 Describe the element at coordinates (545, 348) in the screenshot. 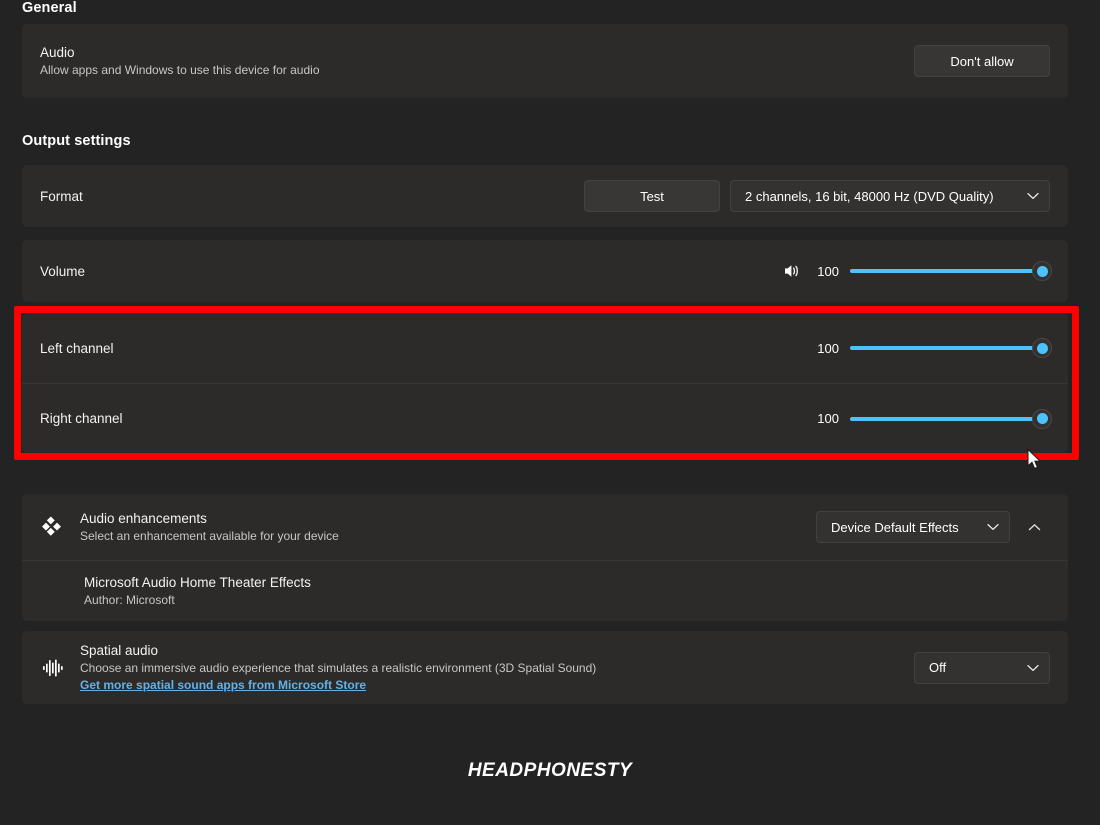

I see `left-channel-row: Left channel 100` at that location.